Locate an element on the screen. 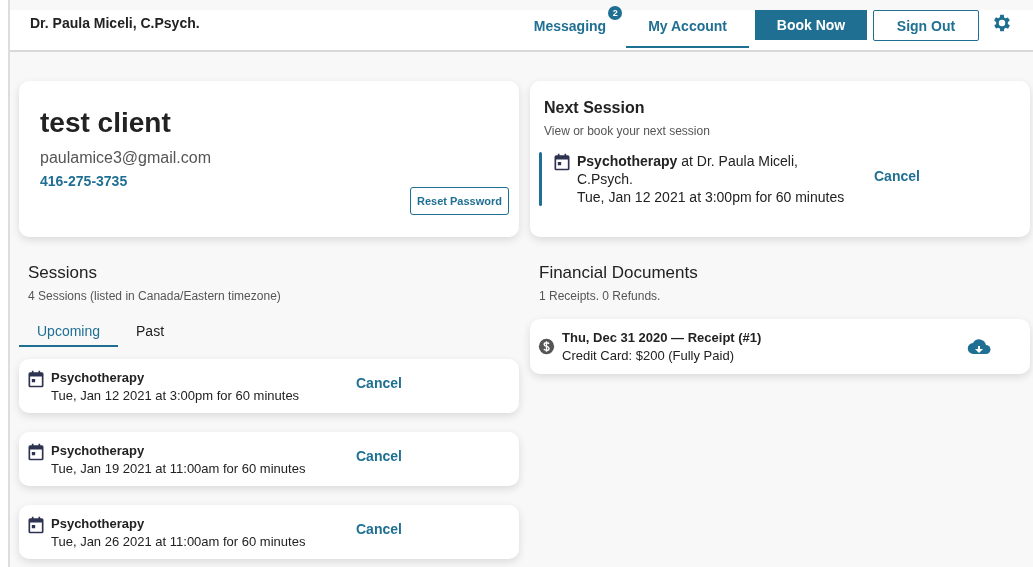 This screenshot has width=1033, height=567. dollar-icon is located at coordinates (546, 346).